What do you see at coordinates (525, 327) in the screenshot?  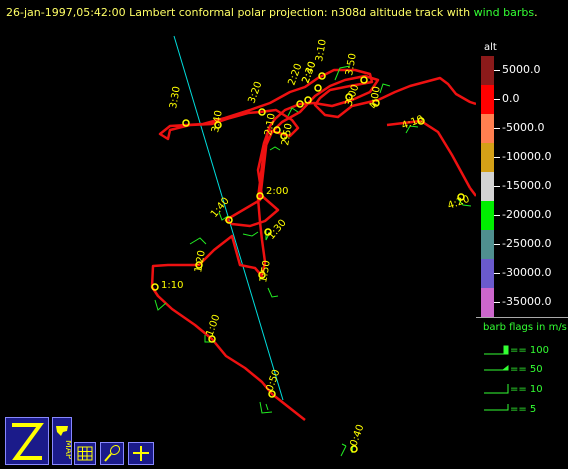 I see `barb-legend-title: barb flags in m/s` at bounding box center [525, 327].